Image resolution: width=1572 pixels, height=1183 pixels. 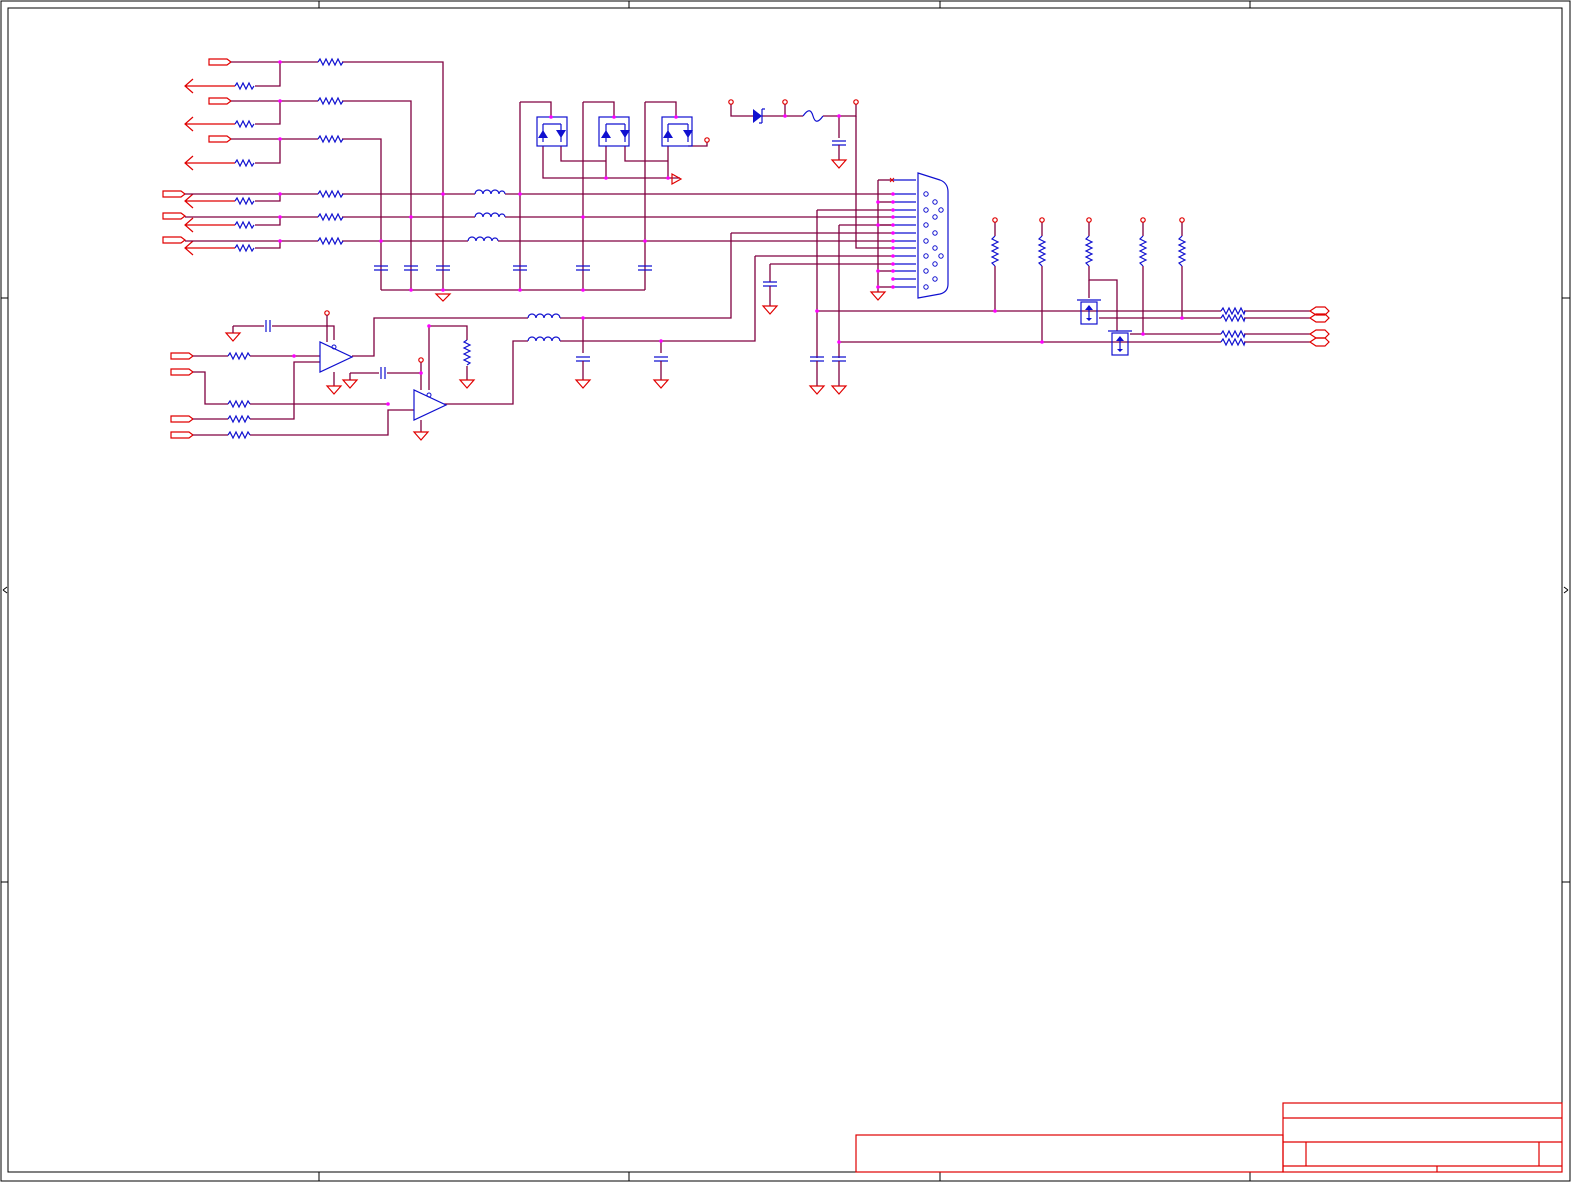 I want to click on op-amp-icon, so click(x=430, y=405).